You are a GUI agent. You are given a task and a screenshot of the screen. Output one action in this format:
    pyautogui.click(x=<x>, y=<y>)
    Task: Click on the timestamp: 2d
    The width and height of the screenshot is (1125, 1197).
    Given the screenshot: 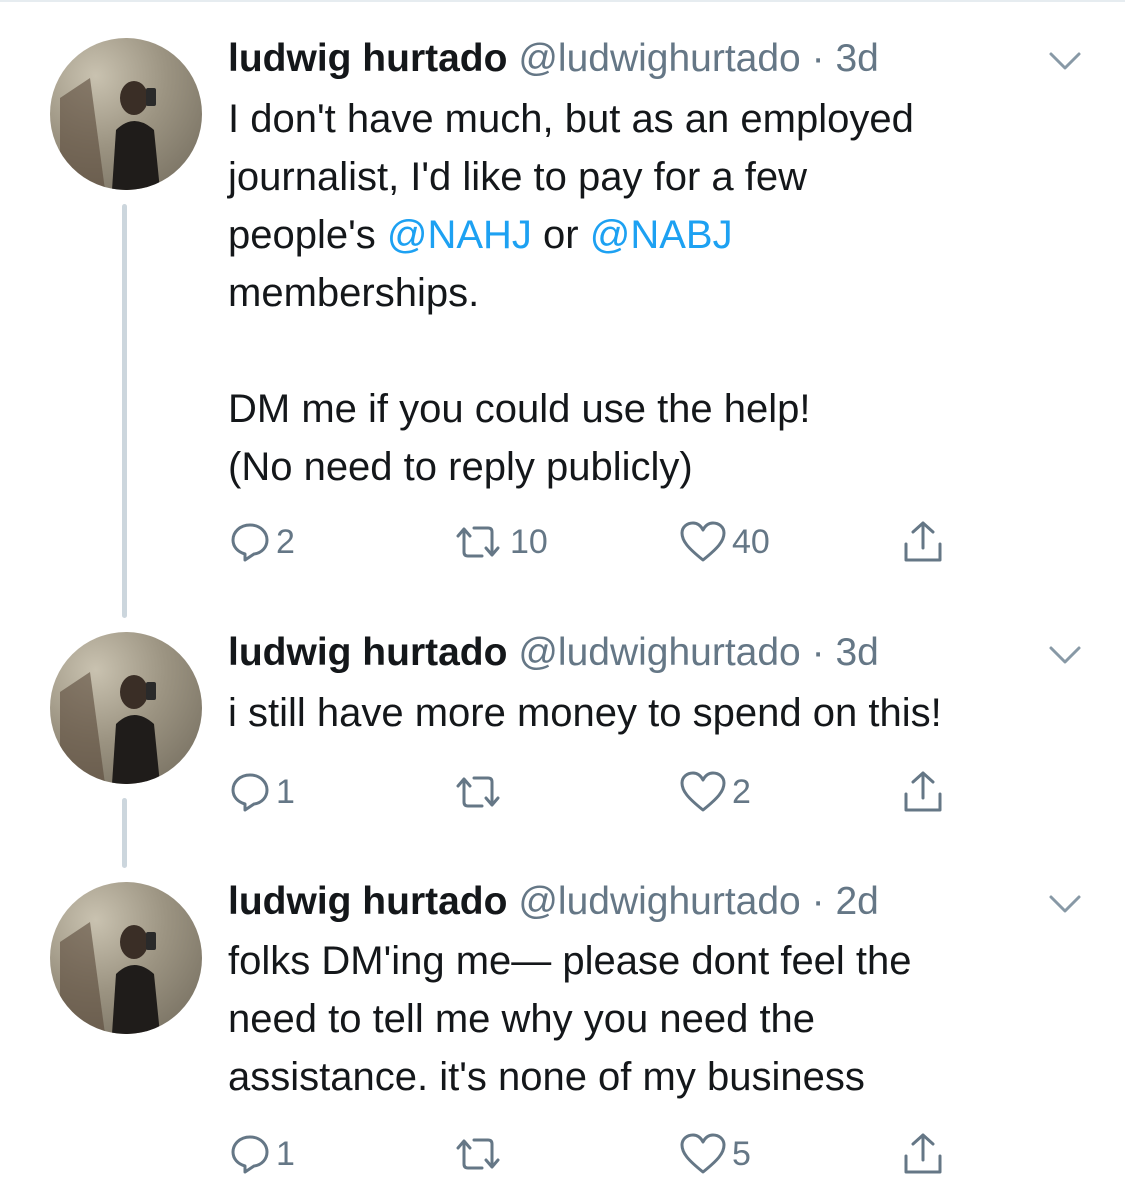 What is the action you would take?
    pyautogui.click(x=856, y=901)
    